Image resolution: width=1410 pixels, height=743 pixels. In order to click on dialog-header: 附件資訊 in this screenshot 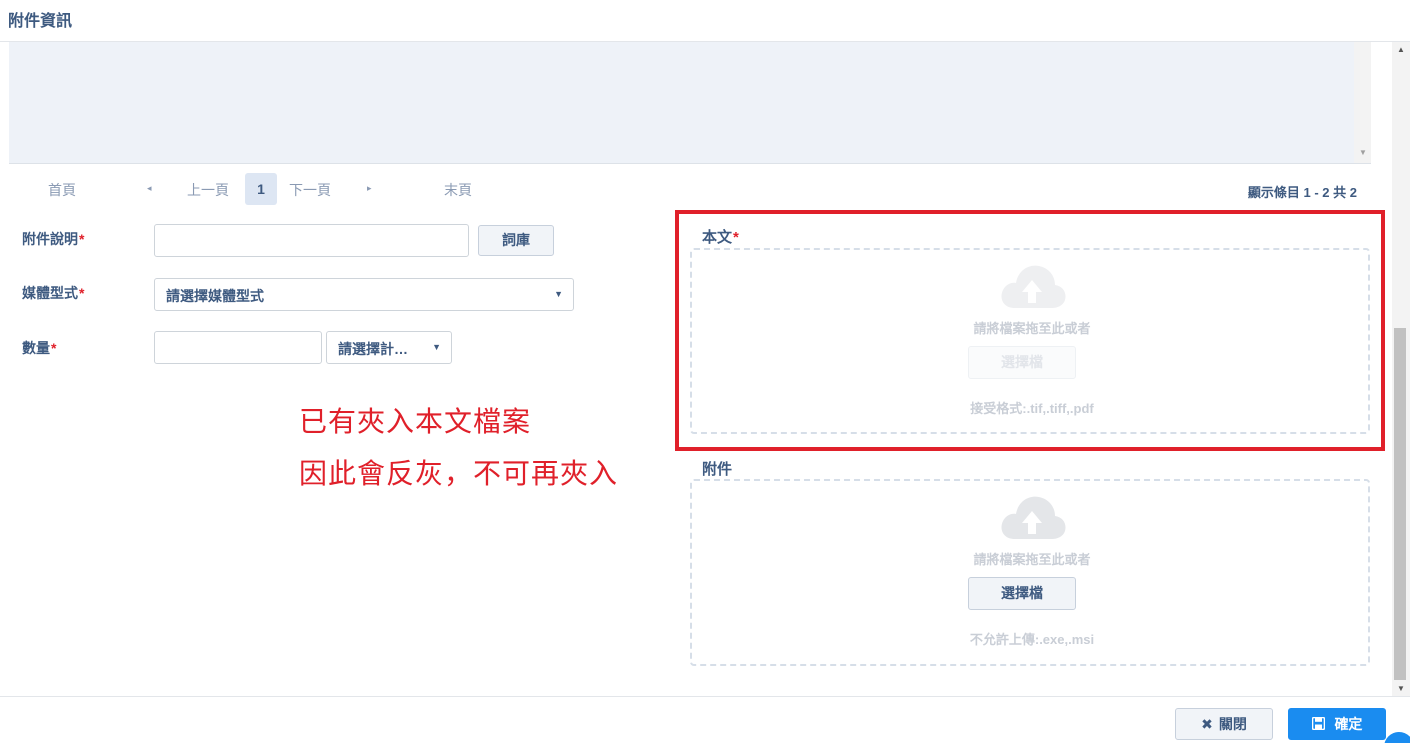, I will do `click(705, 21)`.